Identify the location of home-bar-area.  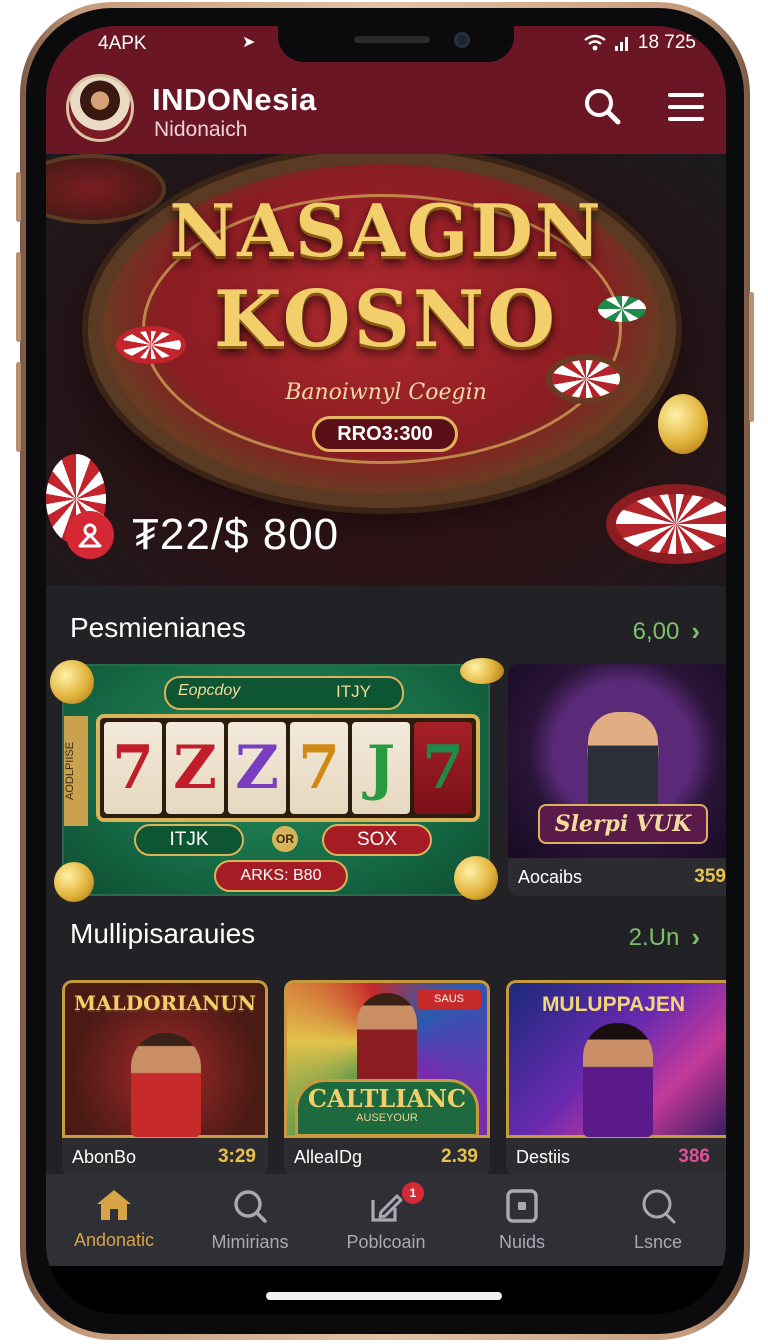
(386, 1290).